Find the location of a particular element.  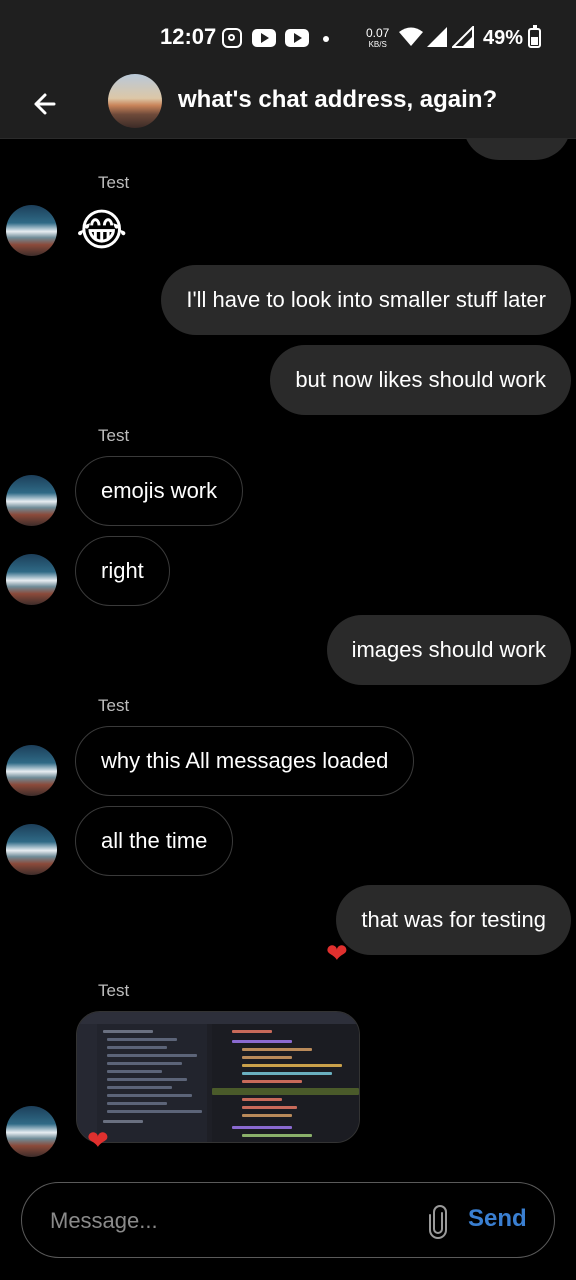

battery-percent: 49% is located at coordinates (503, 38).